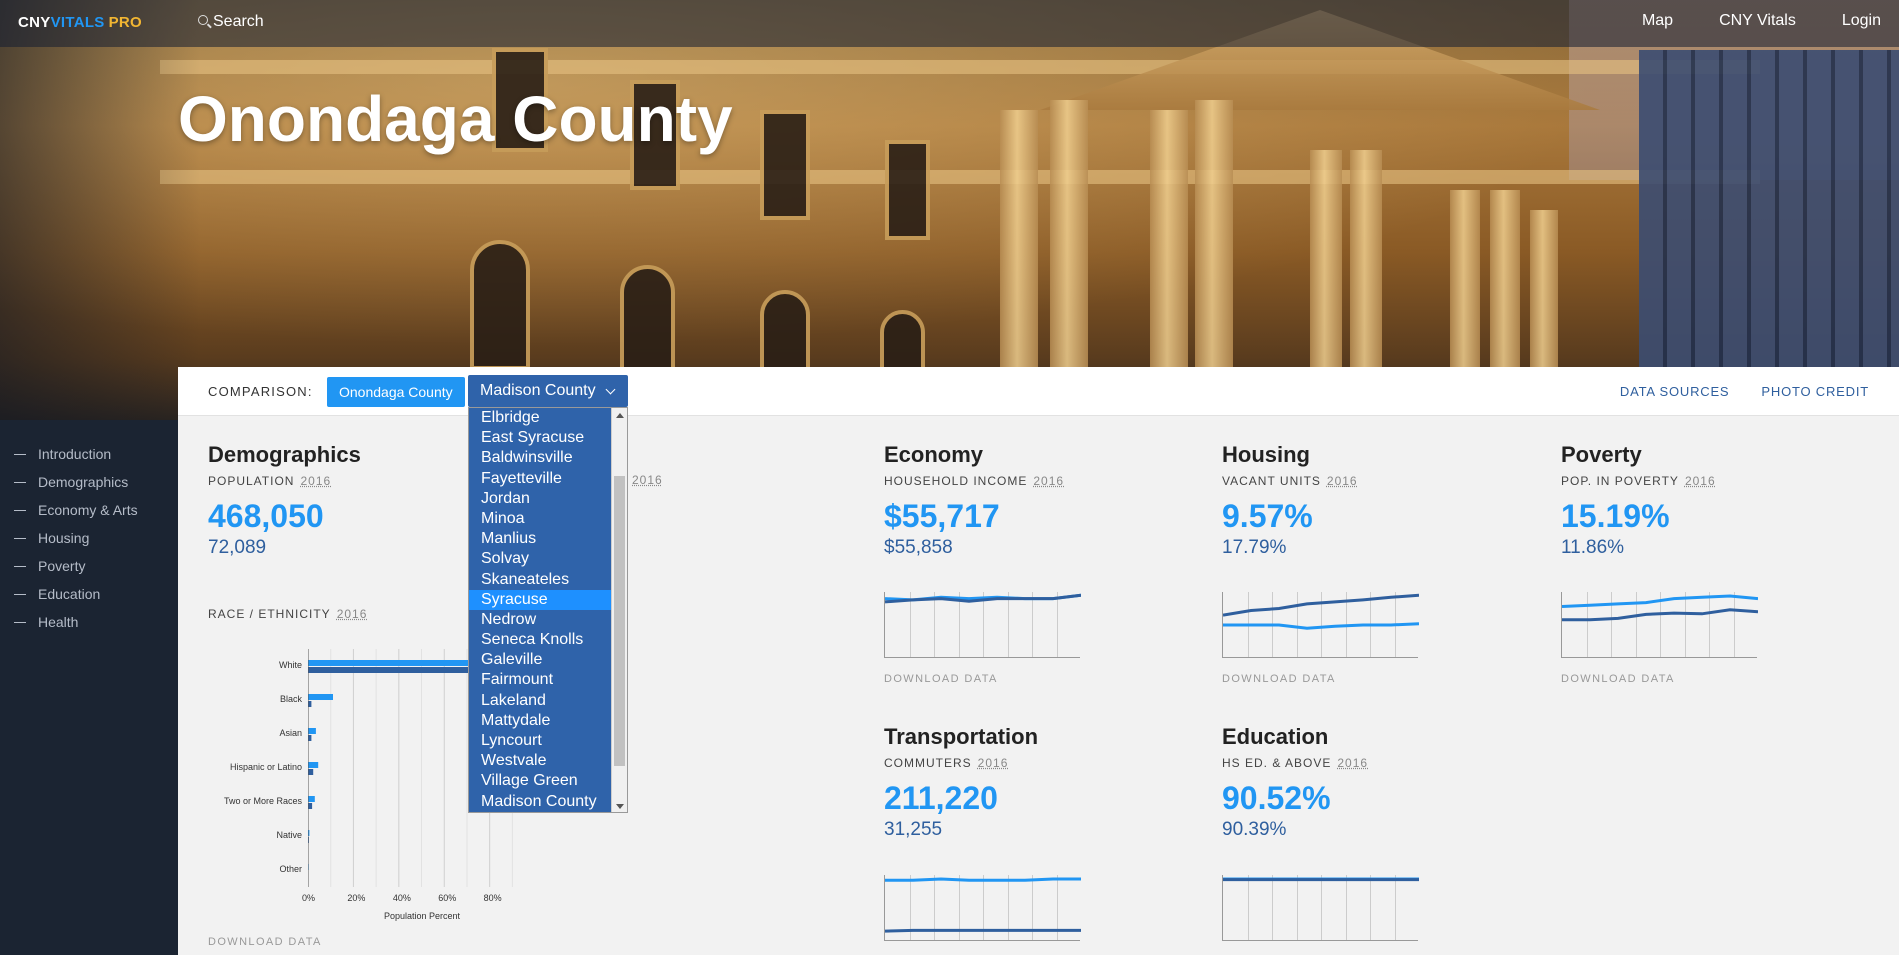 Image resolution: width=1899 pixels, height=955 pixels. I want to click on sparkline-poverty, so click(1659, 625).